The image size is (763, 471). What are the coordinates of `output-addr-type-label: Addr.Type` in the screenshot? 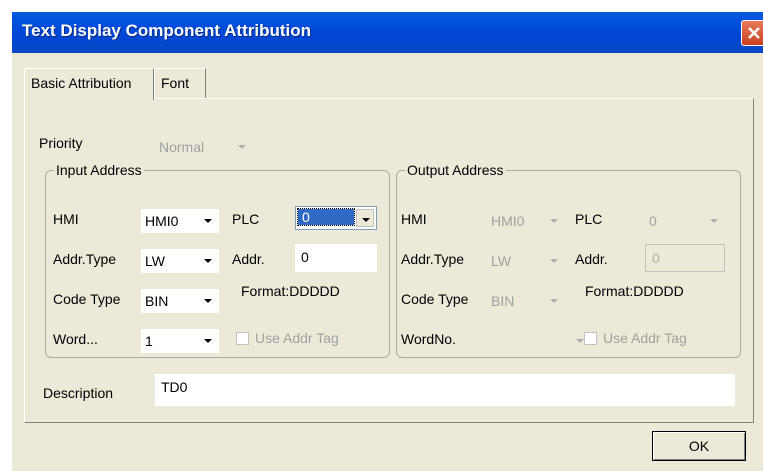 It's located at (433, 259).